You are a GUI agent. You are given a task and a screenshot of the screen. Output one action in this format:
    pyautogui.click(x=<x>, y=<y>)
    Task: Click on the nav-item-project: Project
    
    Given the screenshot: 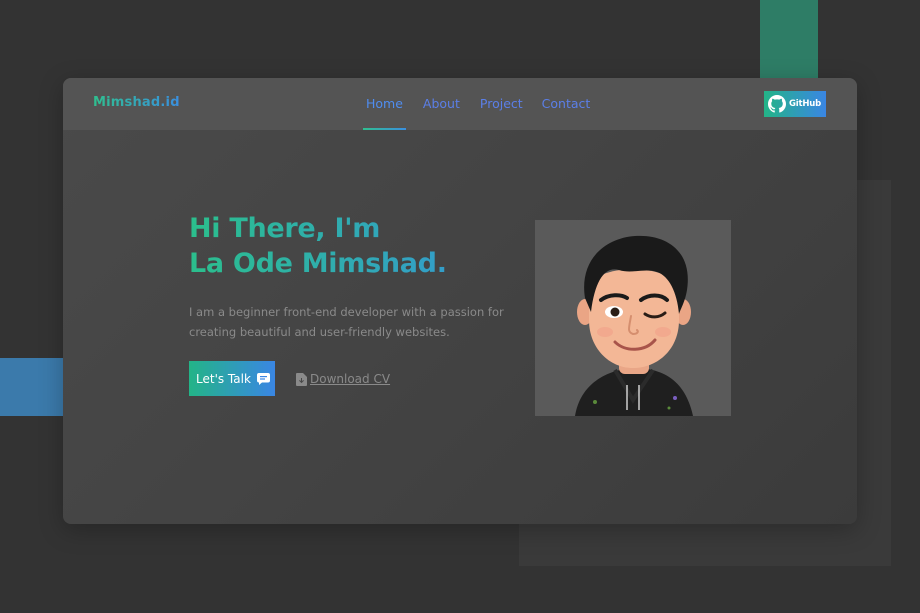 What is the action you would take?
    pyautogui.click(x=501, y=104)
    